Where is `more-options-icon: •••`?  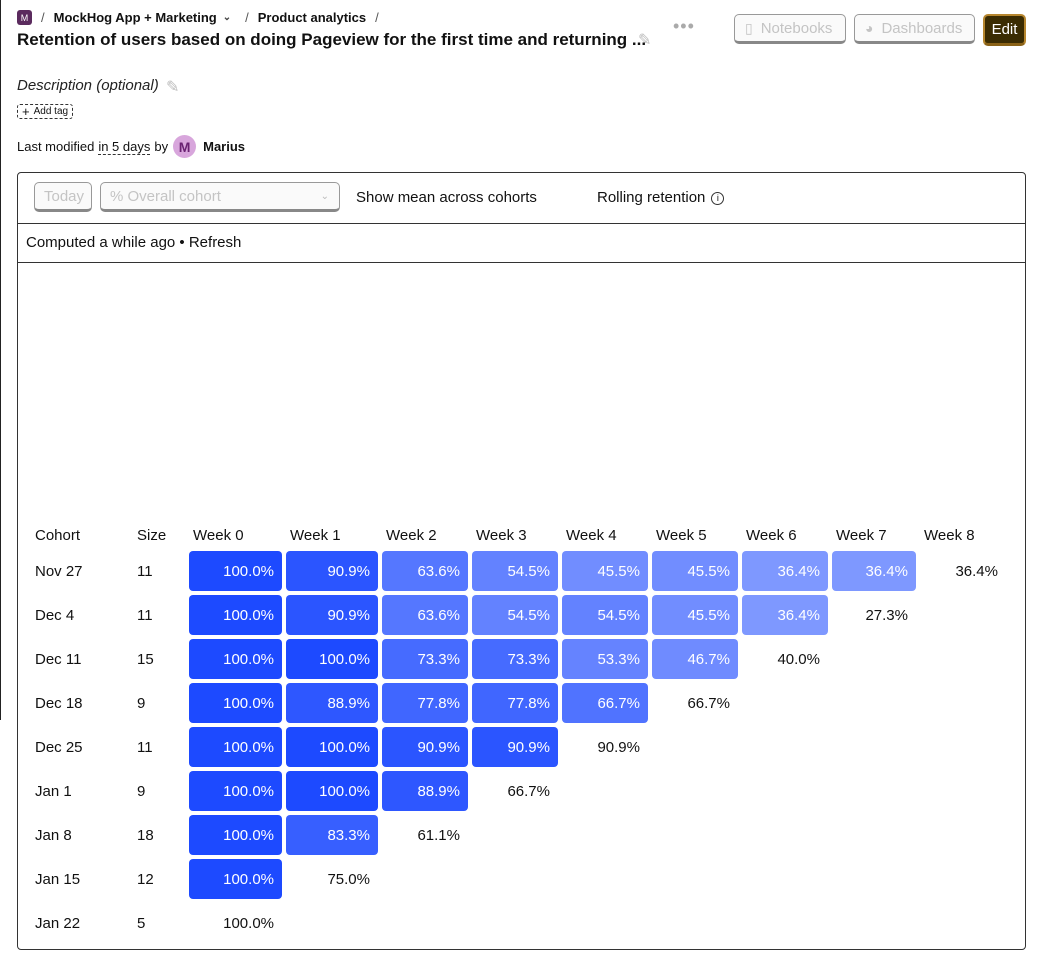
more-options-icon: ••• is located at coordinates (684, 26).